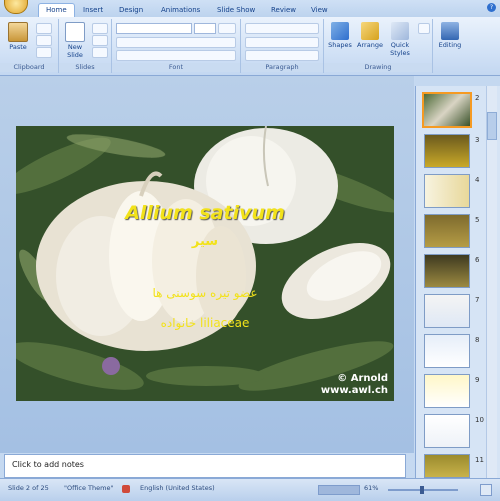 The image size is (500, 501). What do you see at coordinates (75, 32) in the screenshot?
I see `new-slide-icon` at bounding box center [75, 32].